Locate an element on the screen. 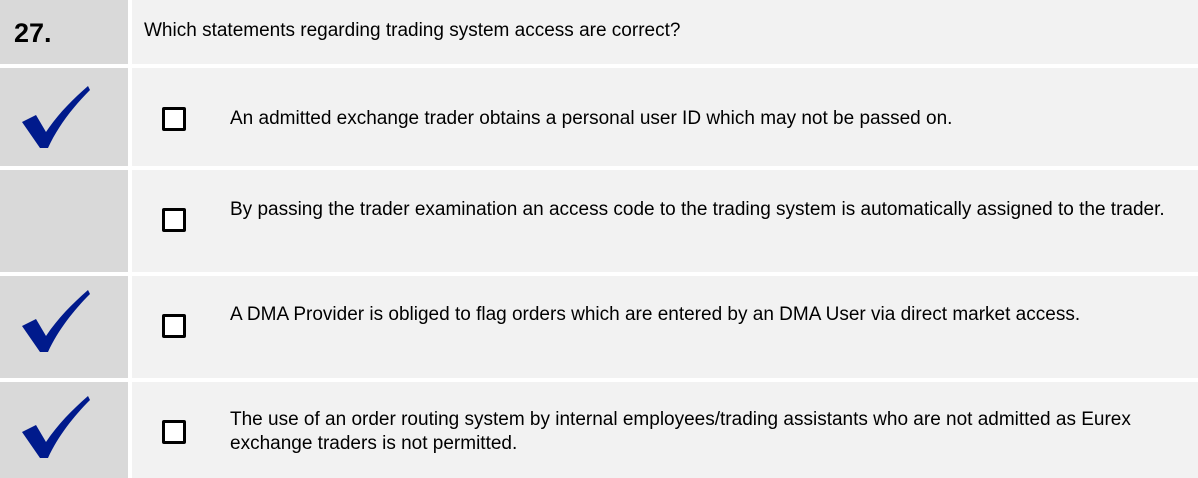 This screenshot has height=478, width=1198. question-number: 27. is located at coordinates (33, 33).